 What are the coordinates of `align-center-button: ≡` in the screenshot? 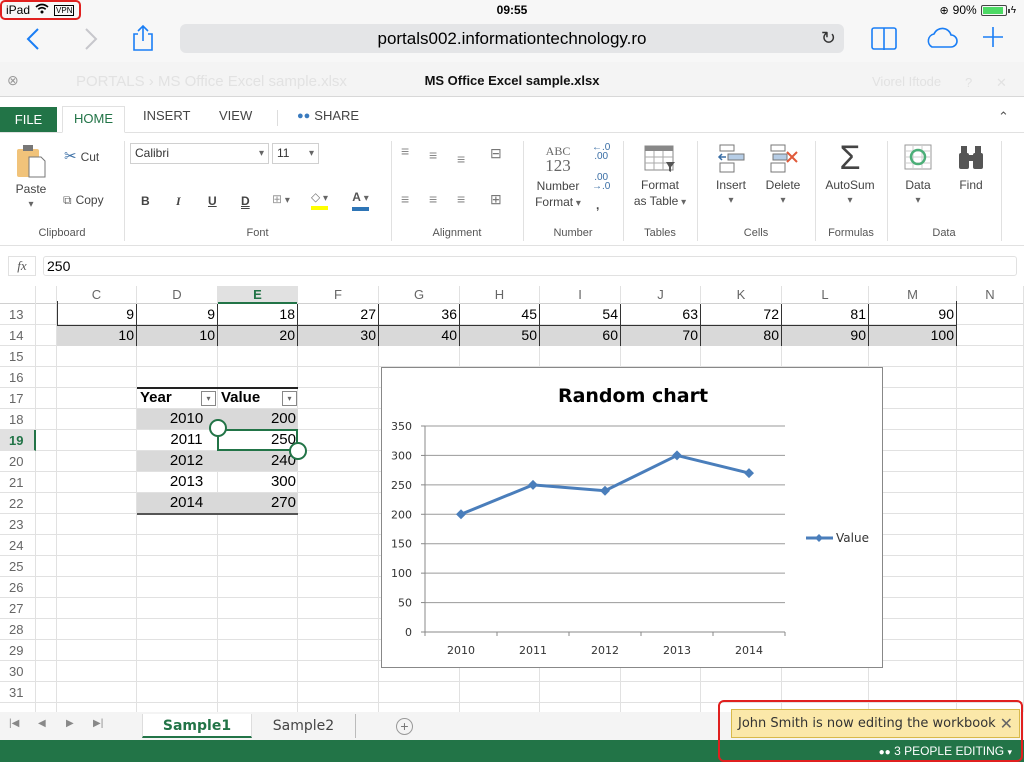 It's located at (433, 199).